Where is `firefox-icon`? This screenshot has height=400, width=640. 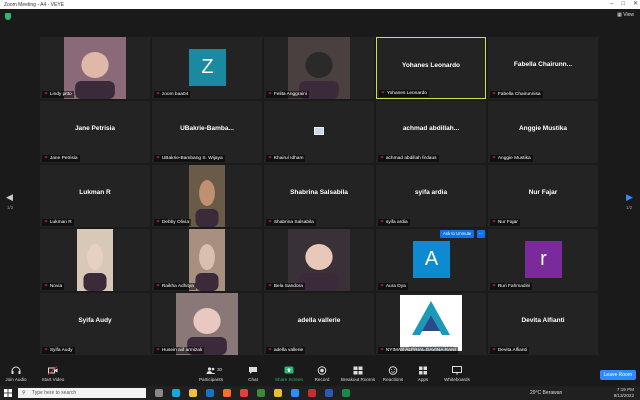 firefox-icon is located at coordinates (227, 393).